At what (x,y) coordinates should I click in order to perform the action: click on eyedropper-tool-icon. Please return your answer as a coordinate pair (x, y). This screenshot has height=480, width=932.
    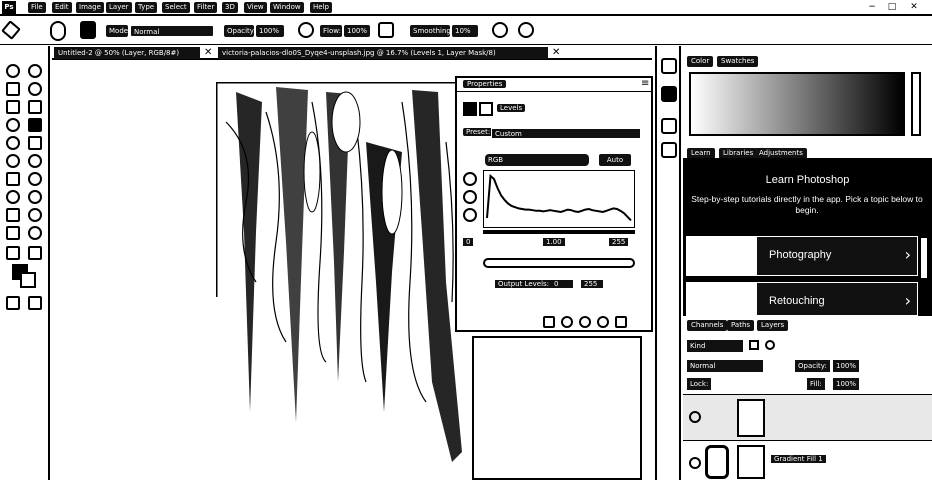
    Looking at the image, I should click on (13, 125).